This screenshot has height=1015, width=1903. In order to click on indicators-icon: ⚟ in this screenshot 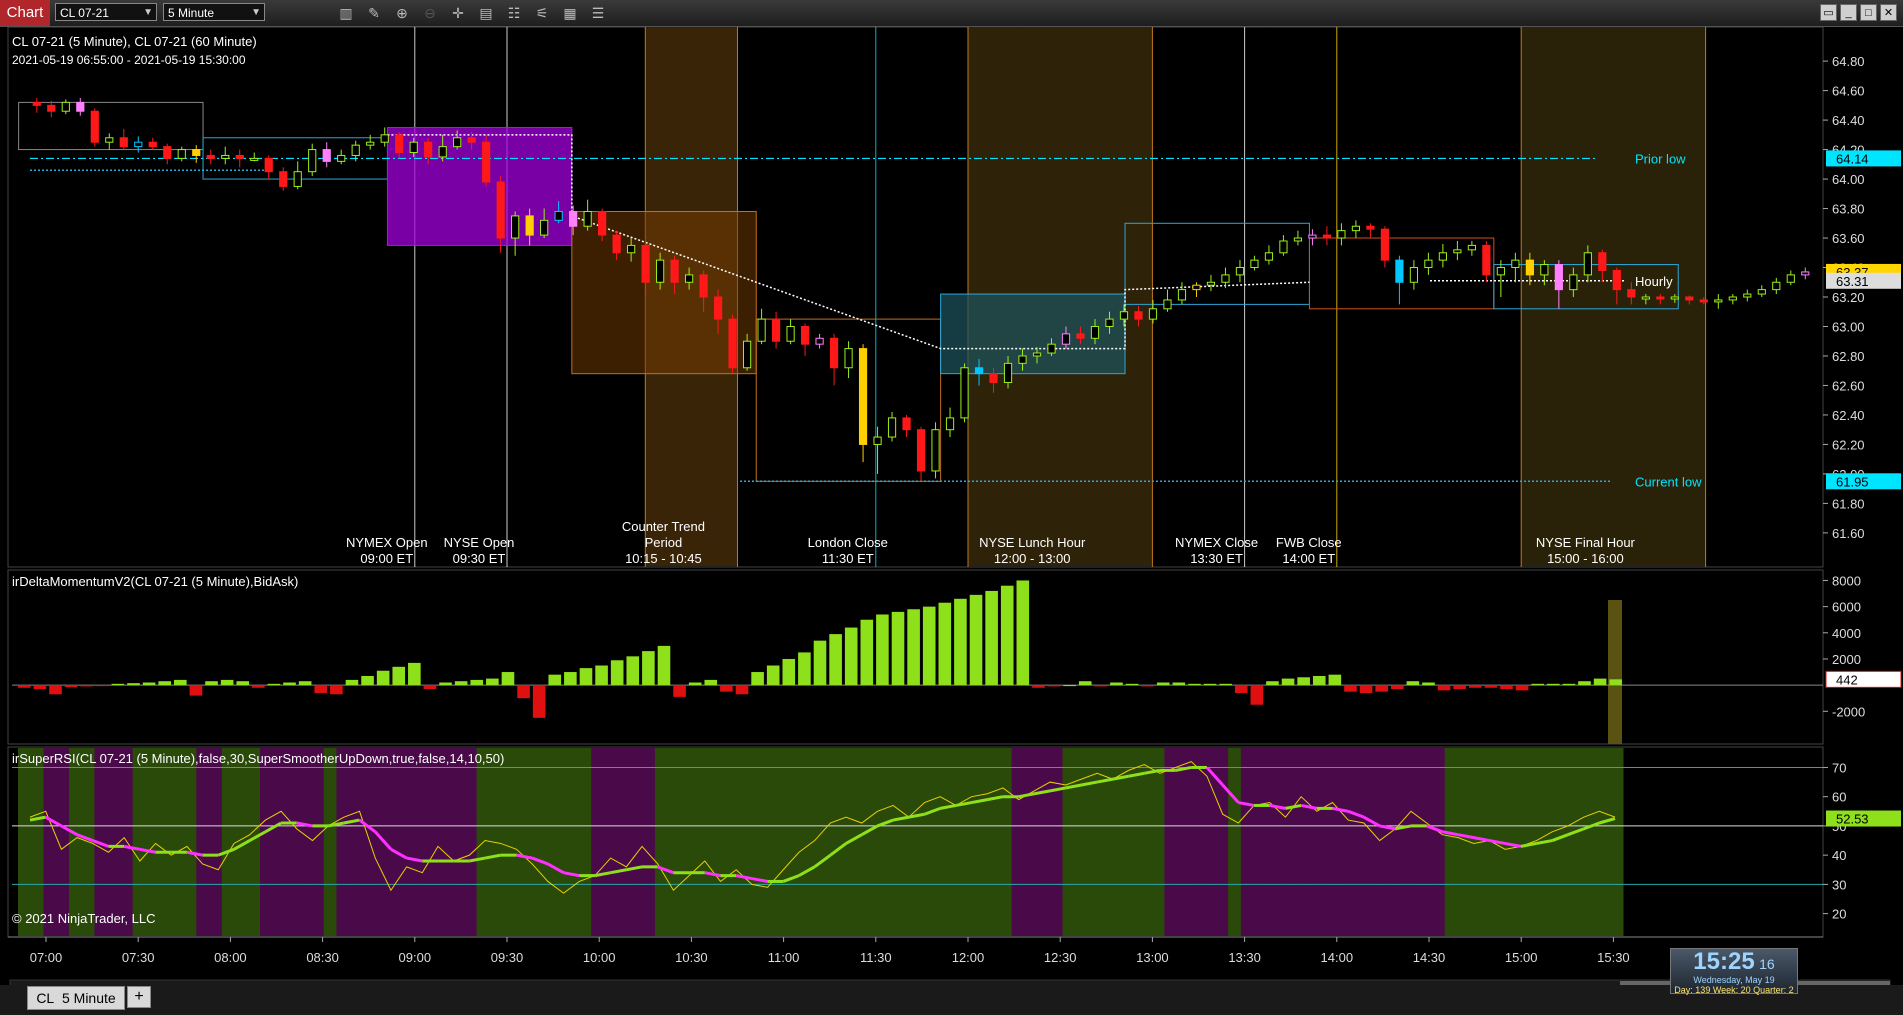, I will do `click(542, 13)`.